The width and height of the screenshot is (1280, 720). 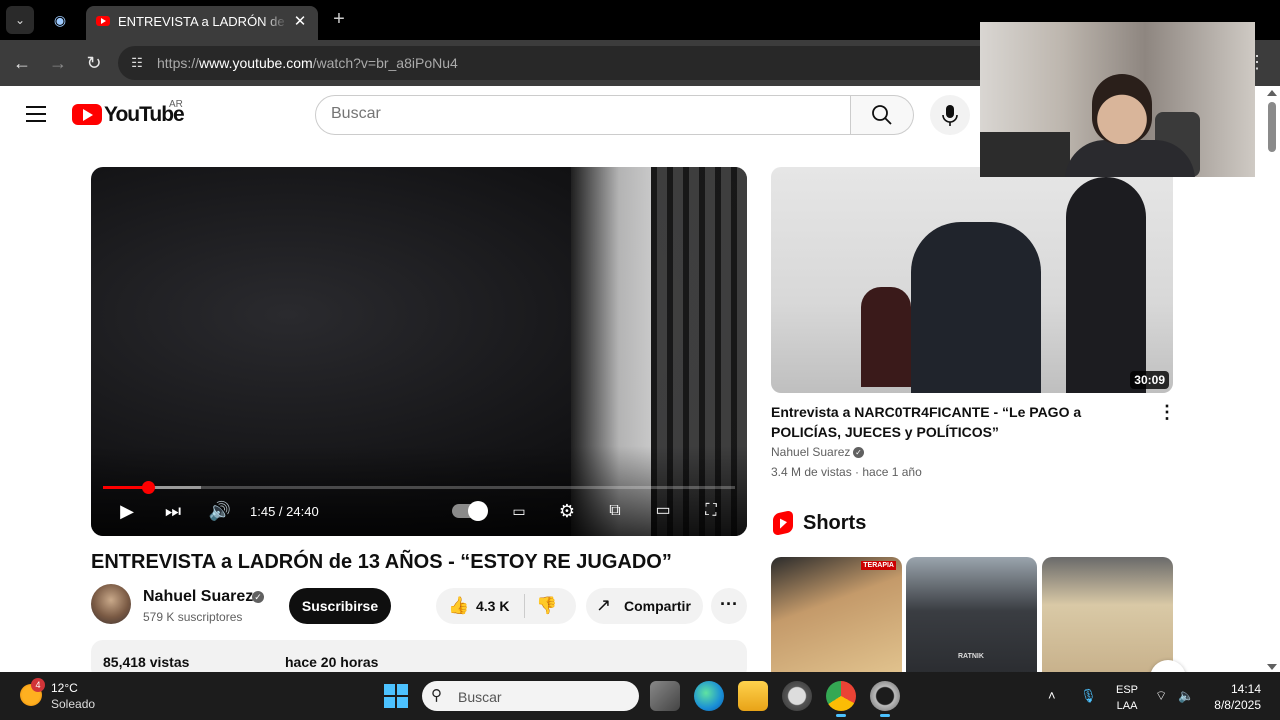 What do you see at coordinates (1088, 696) in the screenshot?
I see `tray-microphone-icon: 🎙` at bounding box center [1088, 696].